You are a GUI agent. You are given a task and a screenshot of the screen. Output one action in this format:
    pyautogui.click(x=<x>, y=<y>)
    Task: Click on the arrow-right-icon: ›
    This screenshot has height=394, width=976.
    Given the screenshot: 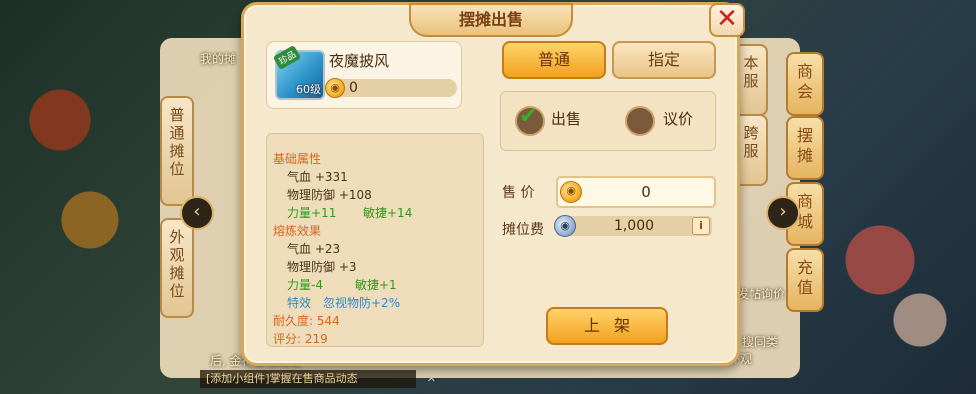 What is the action you would take?
    pyautogui.click(x=783, y=213)
    